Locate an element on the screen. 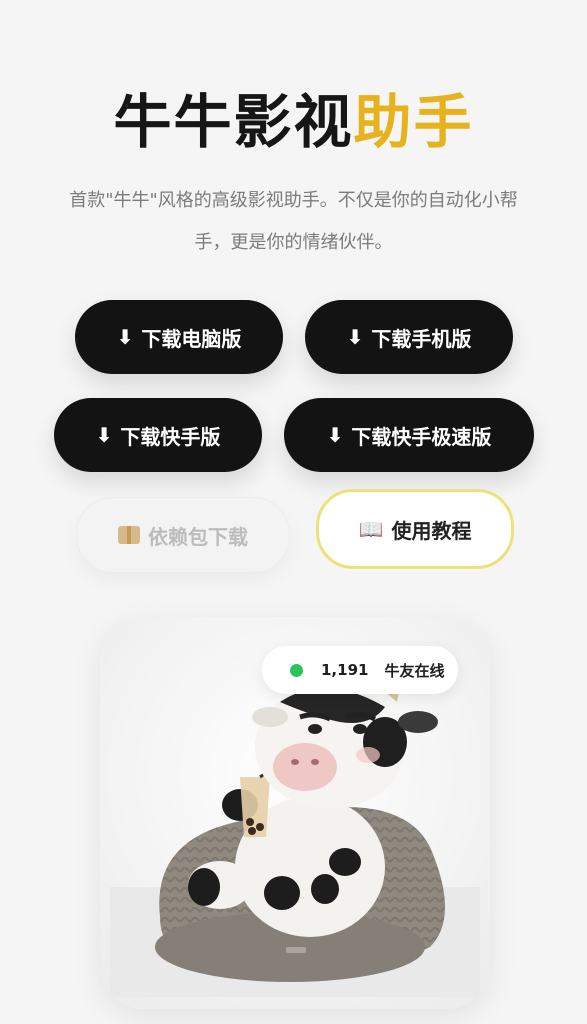 The width and height of the screenshot is (587, 1024). title-main: 牛牛影视 is located at coordinates (233, 122).